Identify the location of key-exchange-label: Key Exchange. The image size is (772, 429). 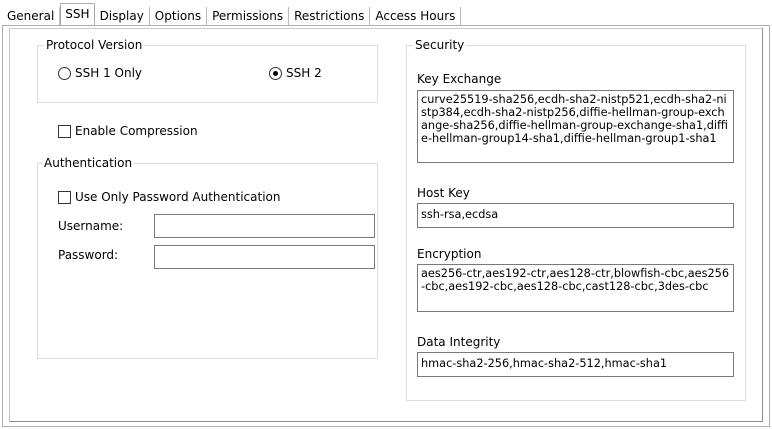
(459, 79).